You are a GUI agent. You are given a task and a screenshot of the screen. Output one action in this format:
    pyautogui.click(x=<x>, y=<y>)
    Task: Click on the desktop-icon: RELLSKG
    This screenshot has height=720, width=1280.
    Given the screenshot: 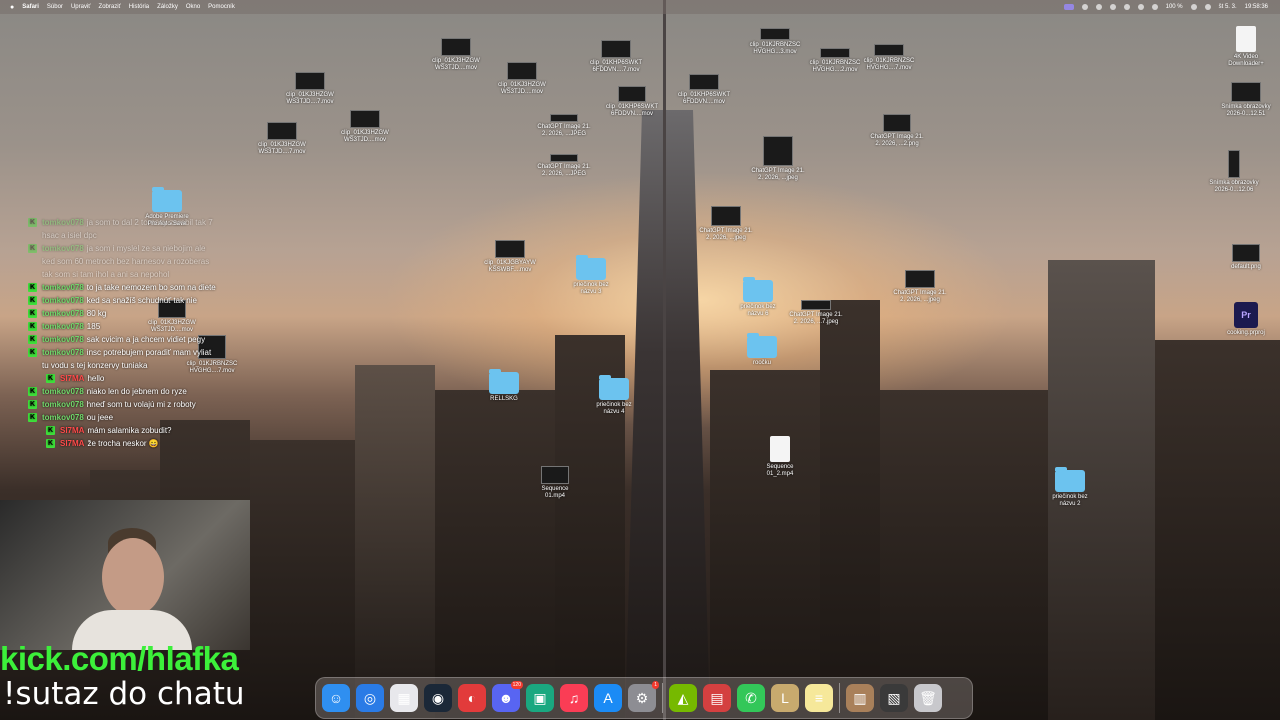 What is the action you would take?
    pyautogui.click(x=504, y=386)
    